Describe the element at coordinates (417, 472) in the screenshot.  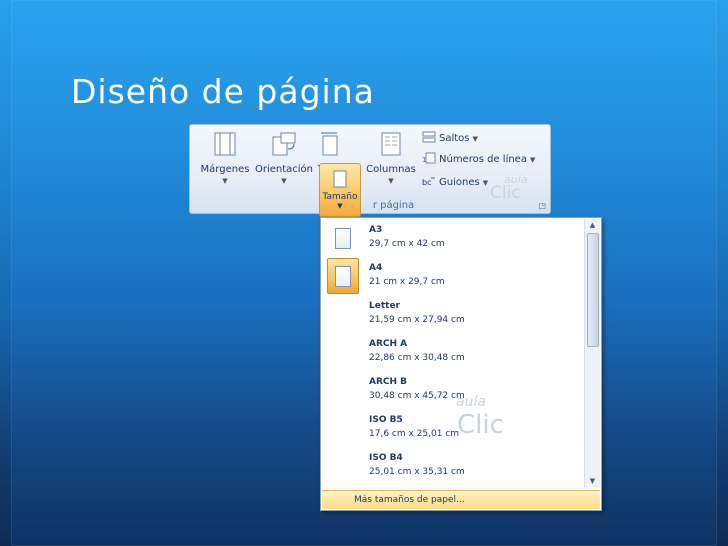
I see `item-dims: 25,01 cm x 35,31 cm` at that location.